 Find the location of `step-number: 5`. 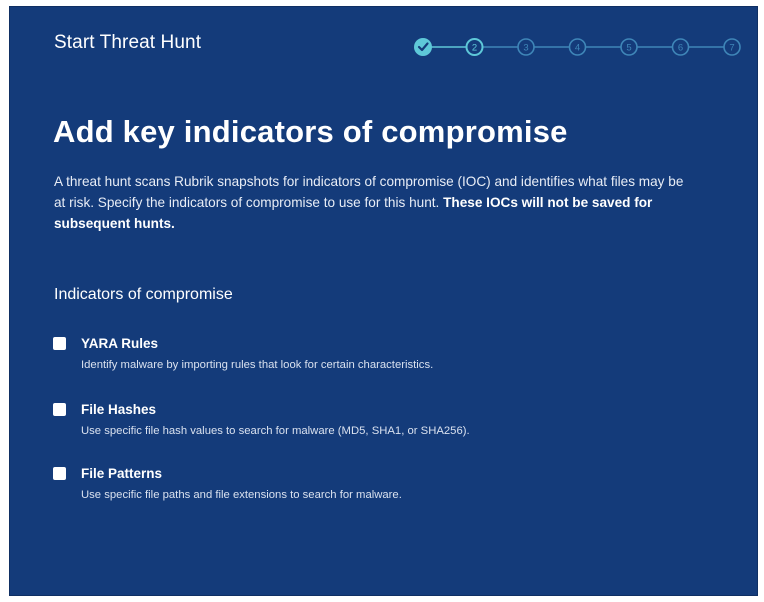

step-number: 5 is located at coordinates (628, 48).